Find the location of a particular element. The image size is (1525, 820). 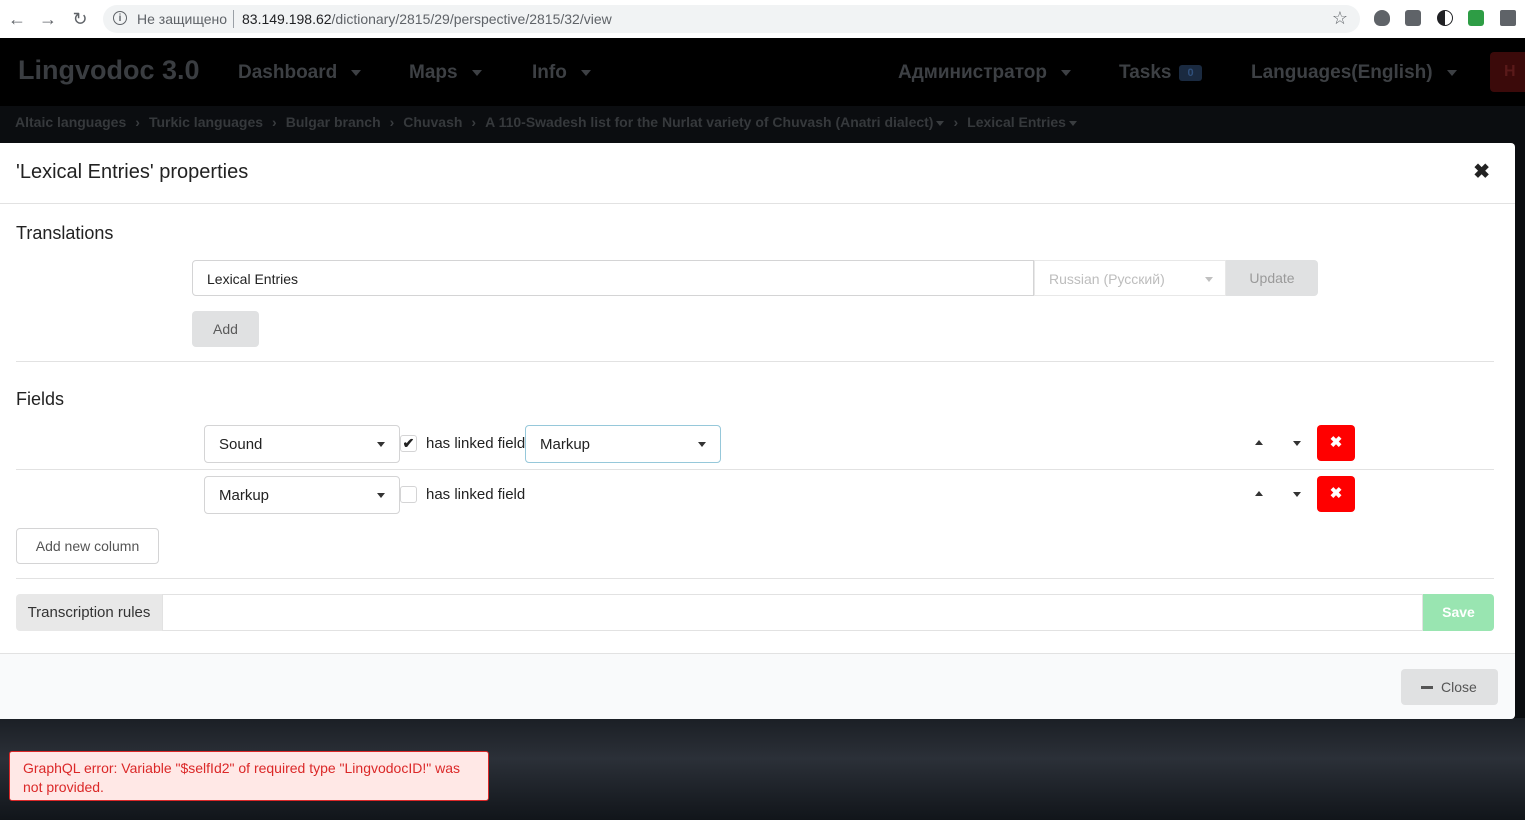

menu-info: Info is located at coordinates (561, 73).